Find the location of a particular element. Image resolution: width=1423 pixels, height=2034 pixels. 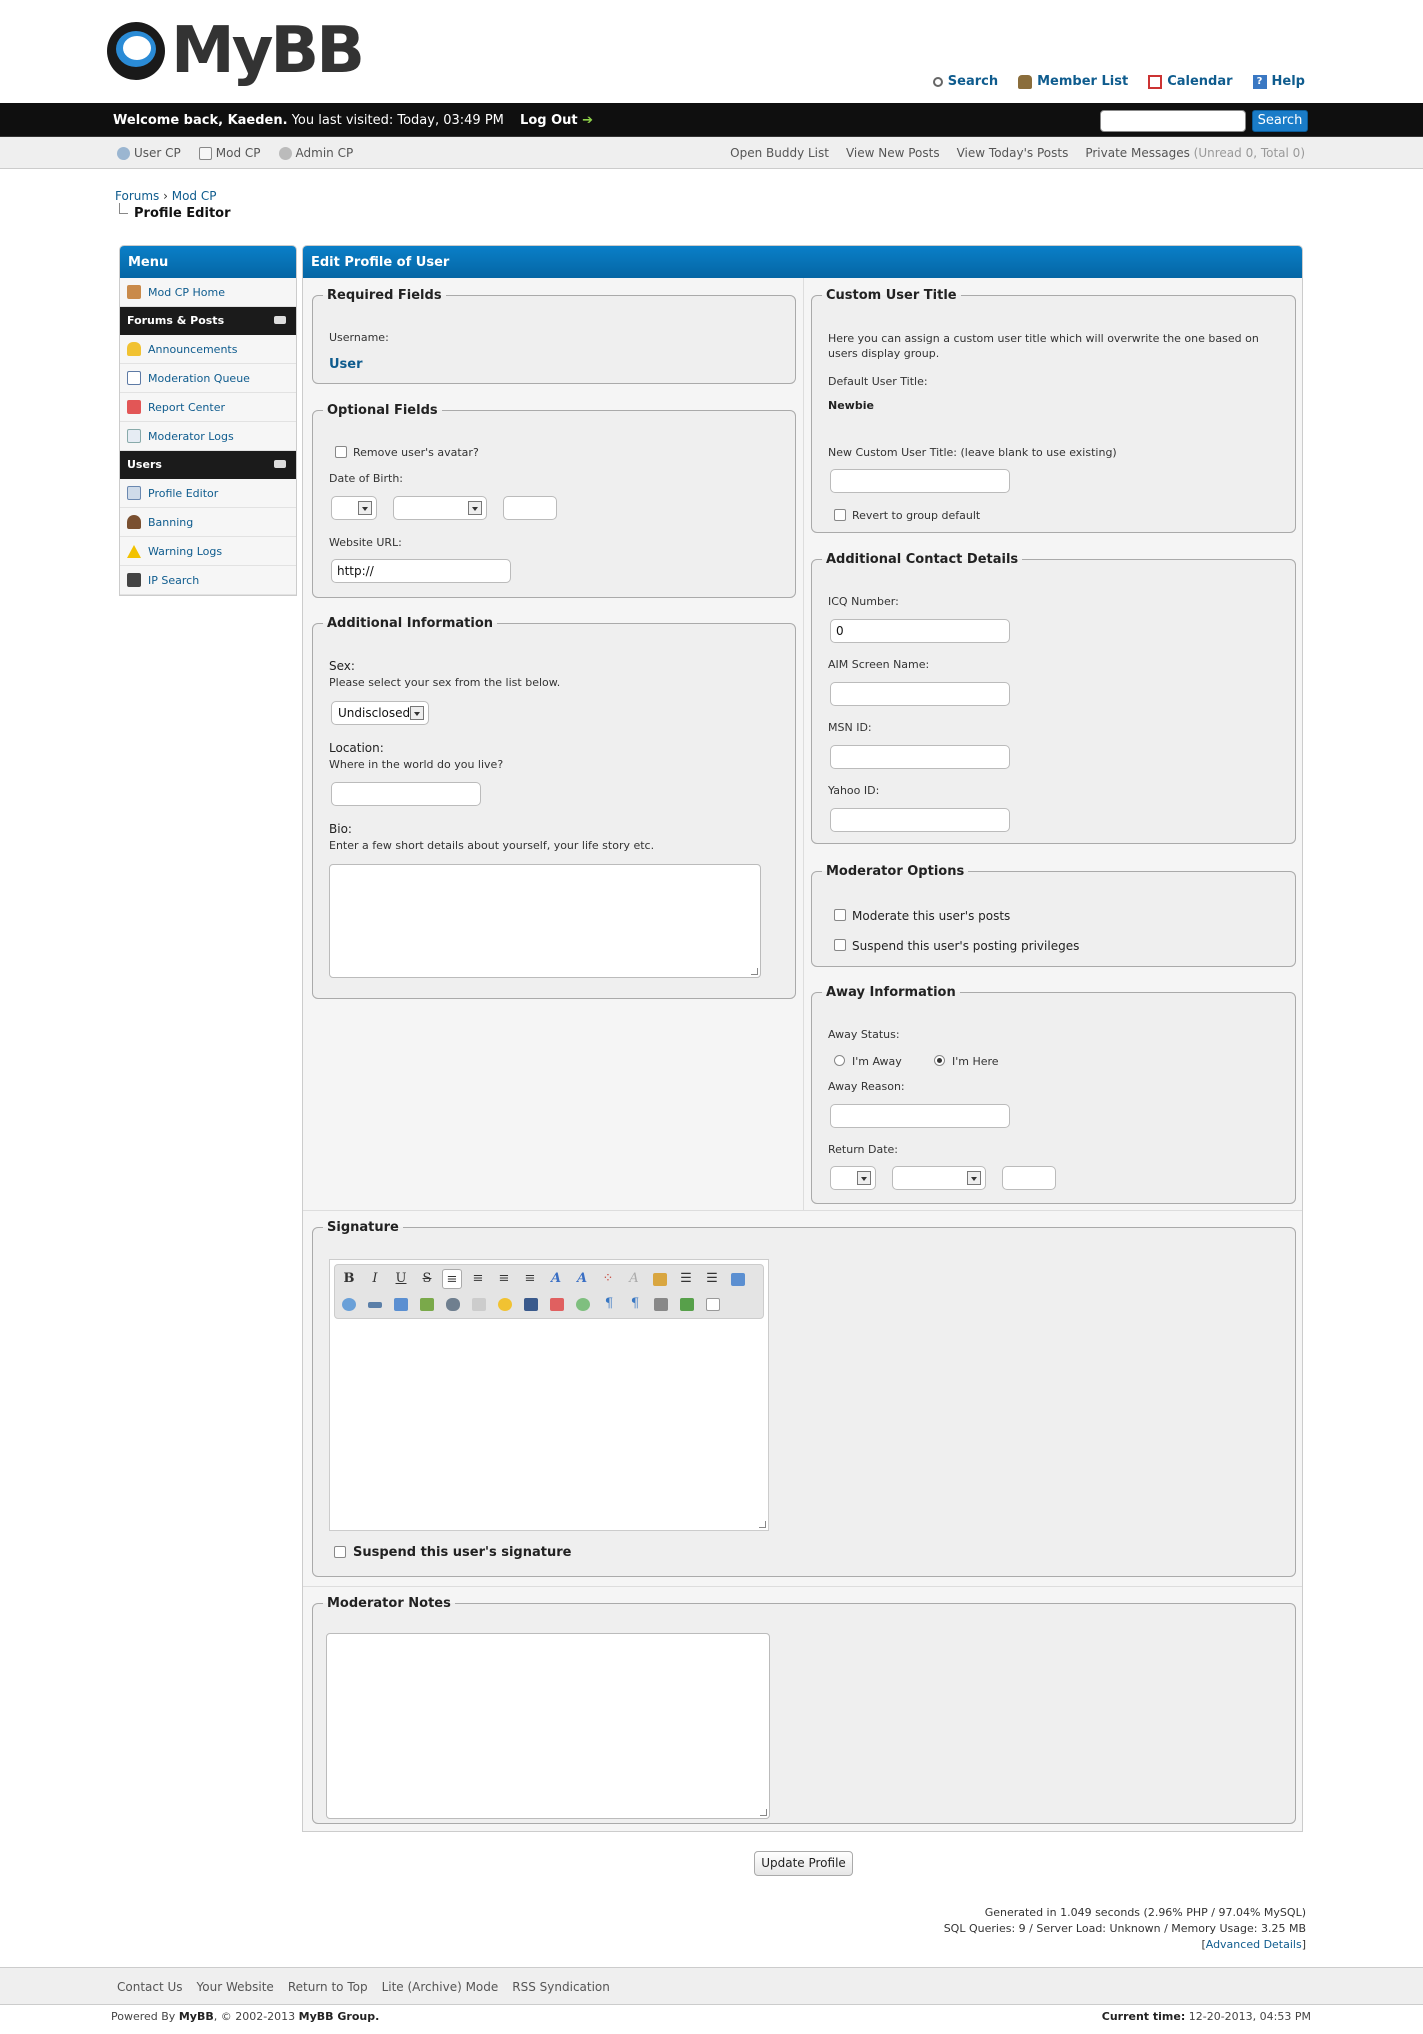

sidebar-item-modcp-home: Mod CP Home is located at coordinates (208, 292).